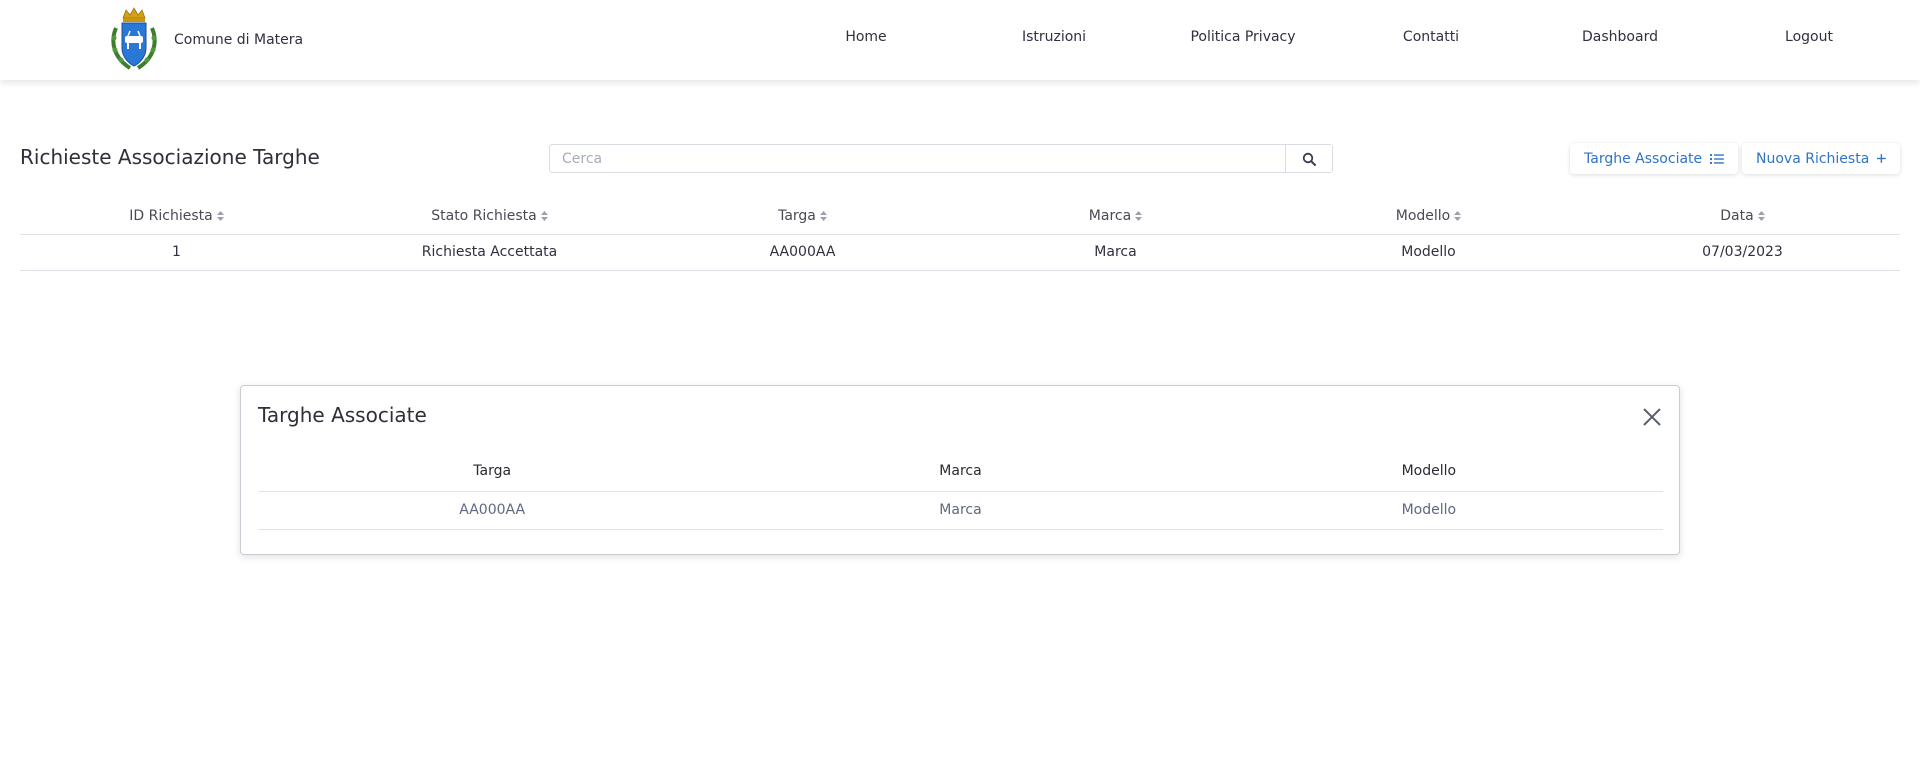 This screenshot has width=1920, height=781. What do you see at coordinates (1620, 37) in the screenshot?
I see `nav-dashboard: Dashboard` at bounding box center [1620, 37].